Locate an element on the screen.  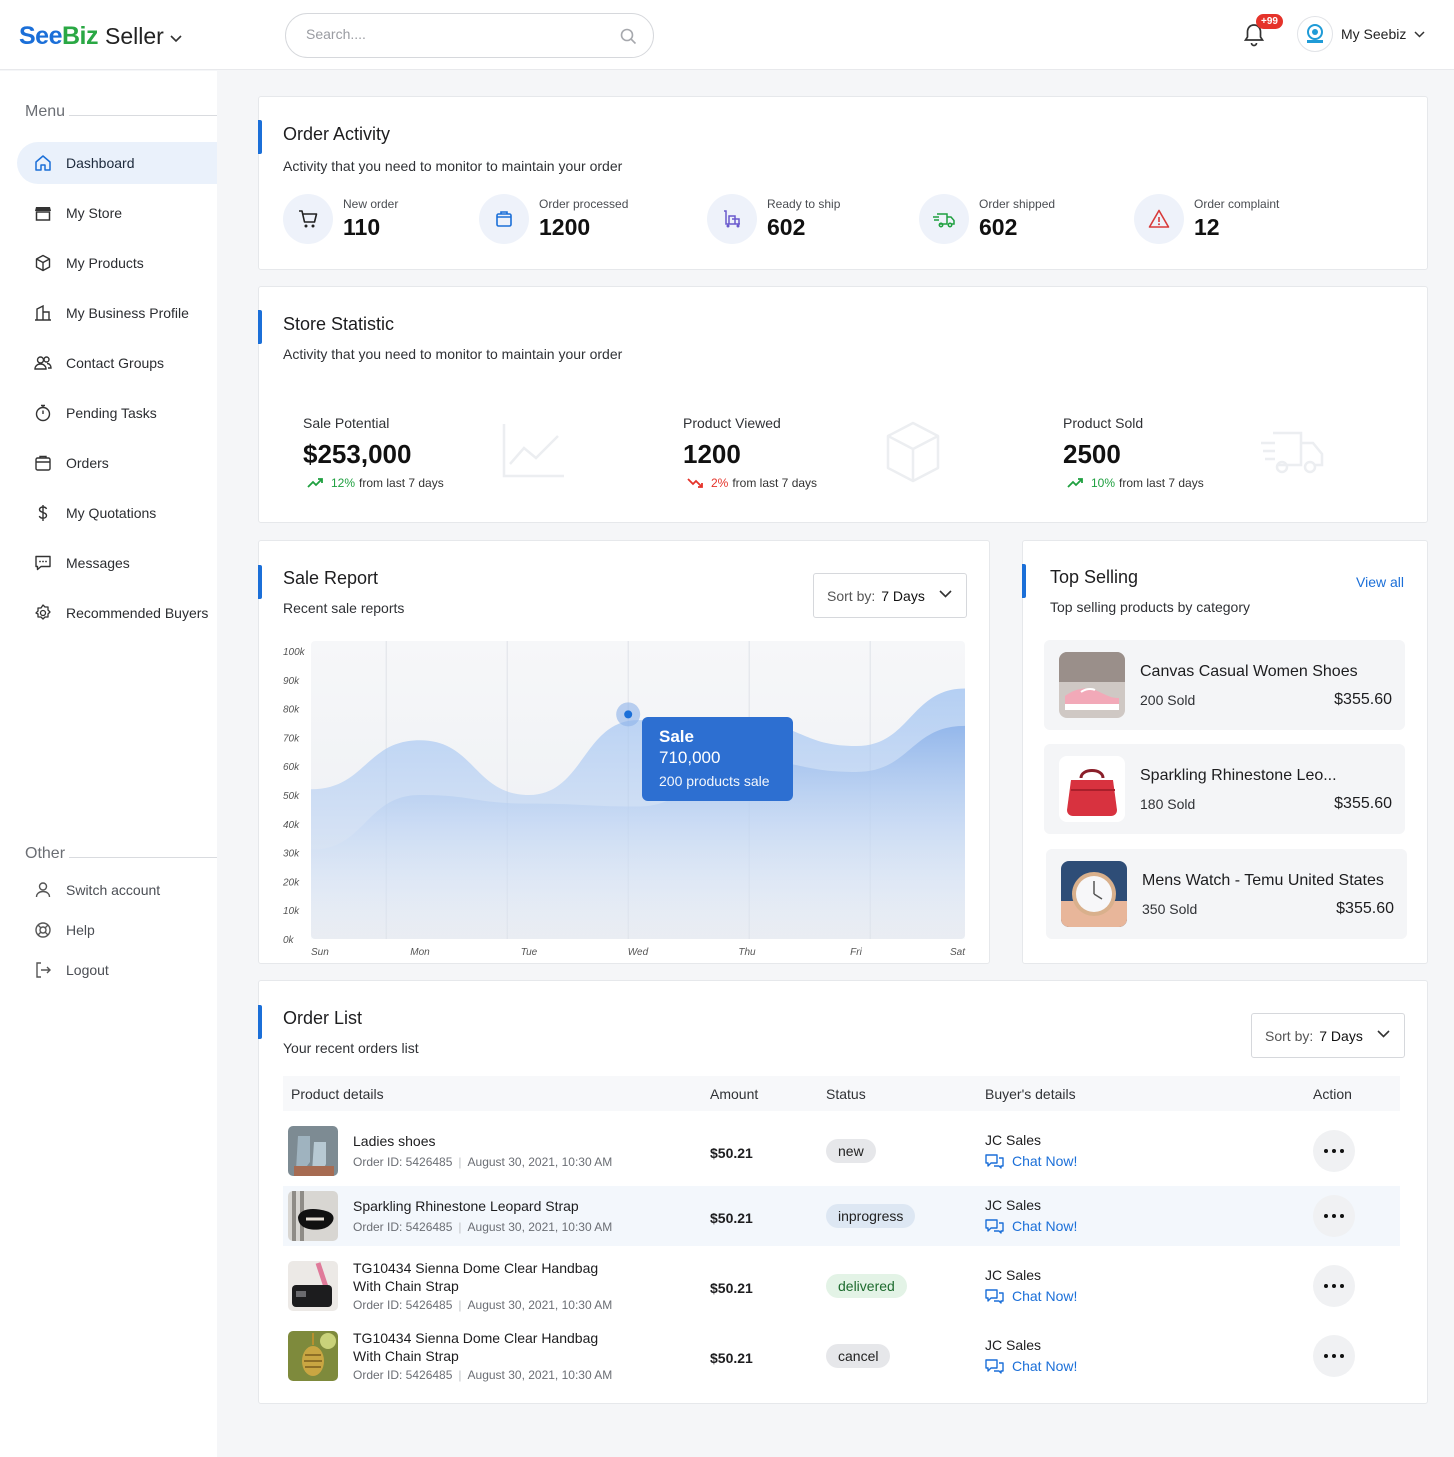
card-title: Order Activity is located at coordinates (337, 134).